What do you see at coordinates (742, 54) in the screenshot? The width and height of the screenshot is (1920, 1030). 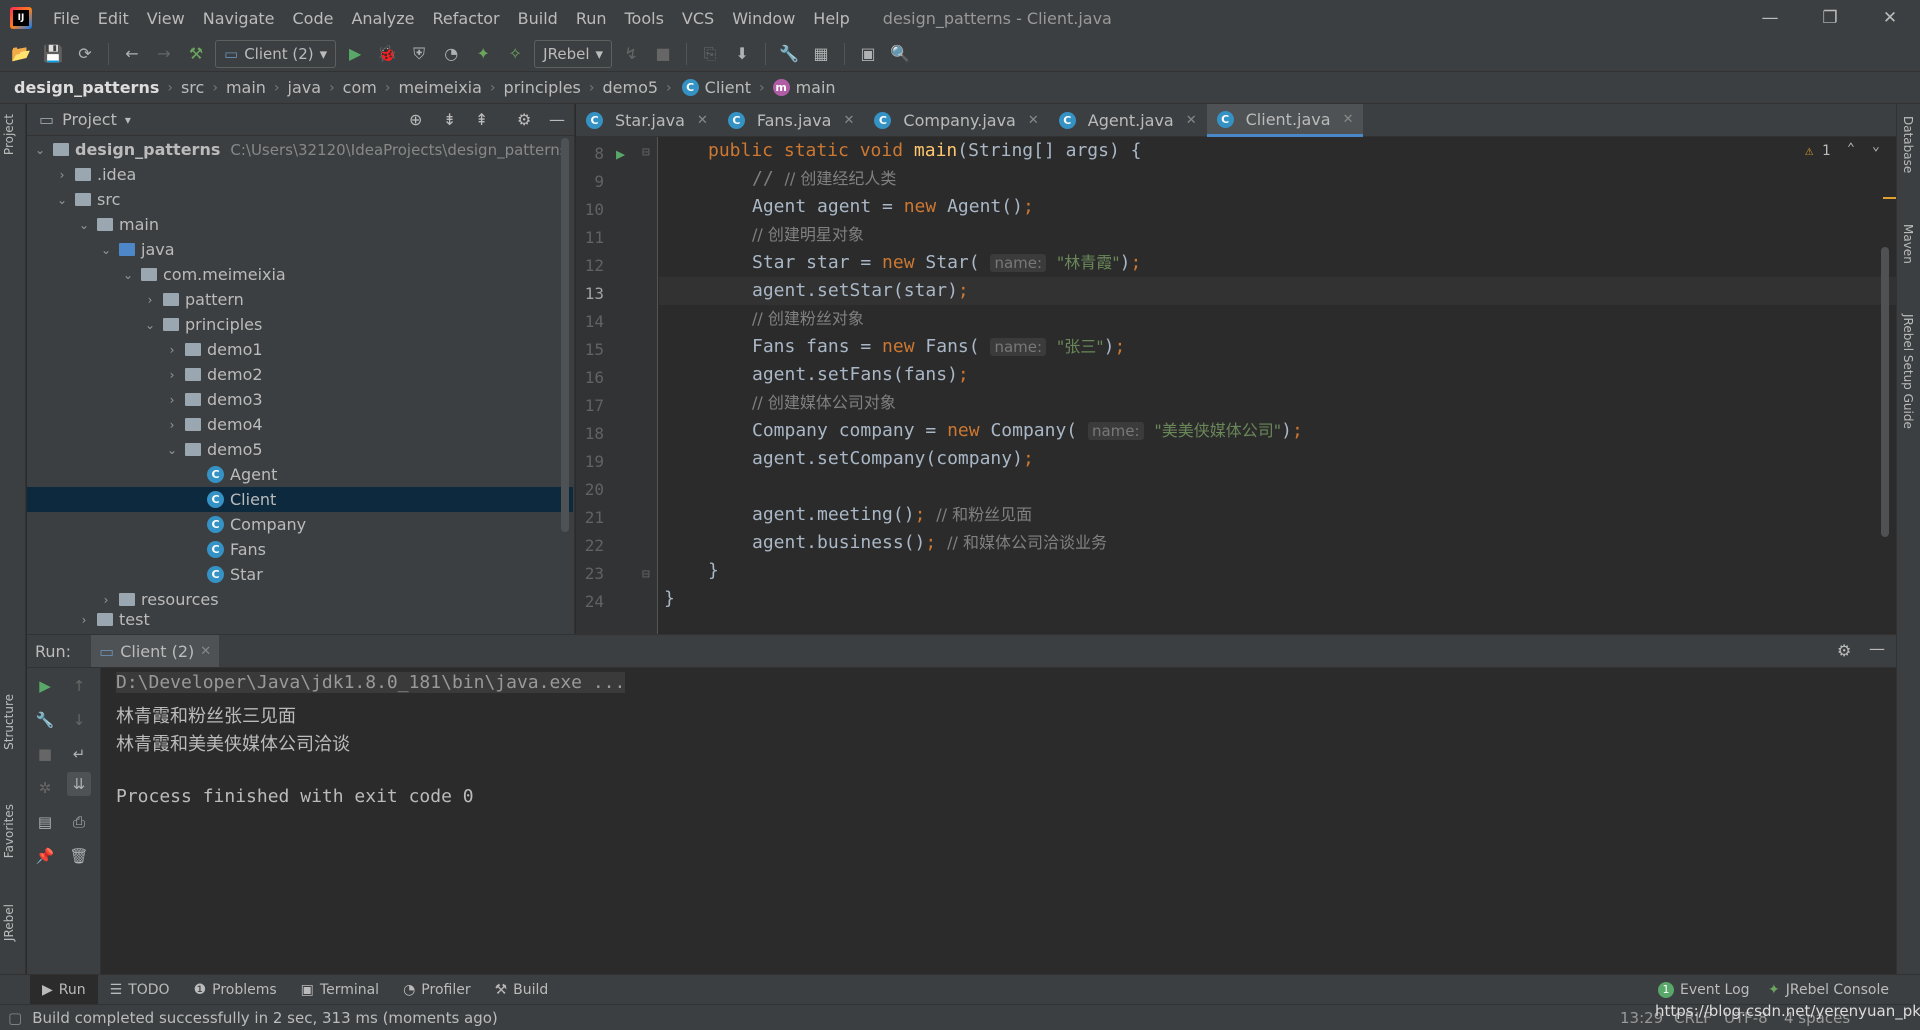 I see `update-icon: ⬇` at bounding box center [742, 54].